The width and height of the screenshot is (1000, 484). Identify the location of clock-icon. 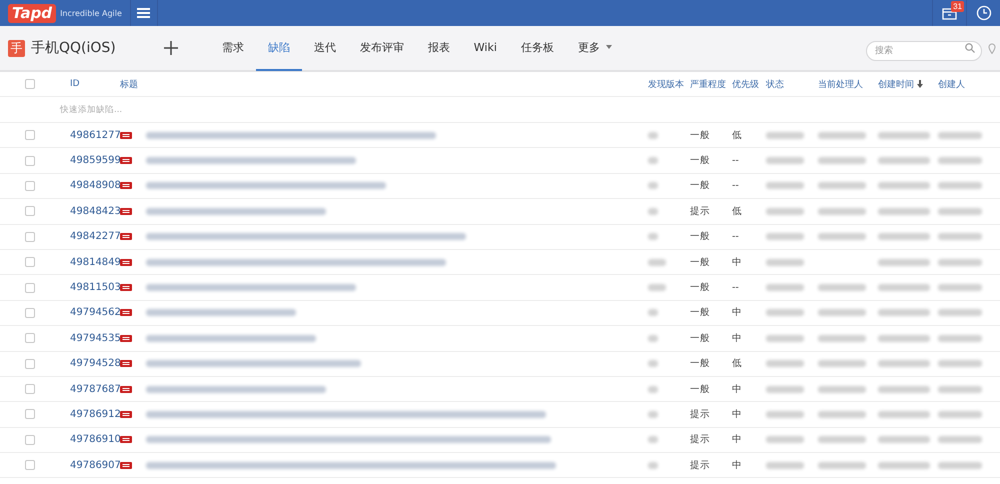
(984, 13).